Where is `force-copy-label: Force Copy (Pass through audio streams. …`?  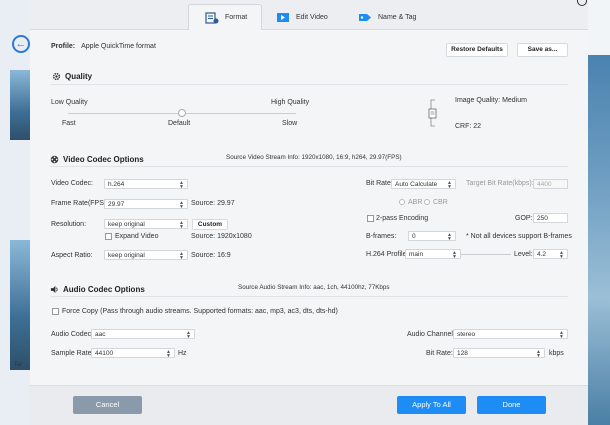 force-copy-label: Force Copy (Pass through audio streams. … is located at coordinates (200, 311).